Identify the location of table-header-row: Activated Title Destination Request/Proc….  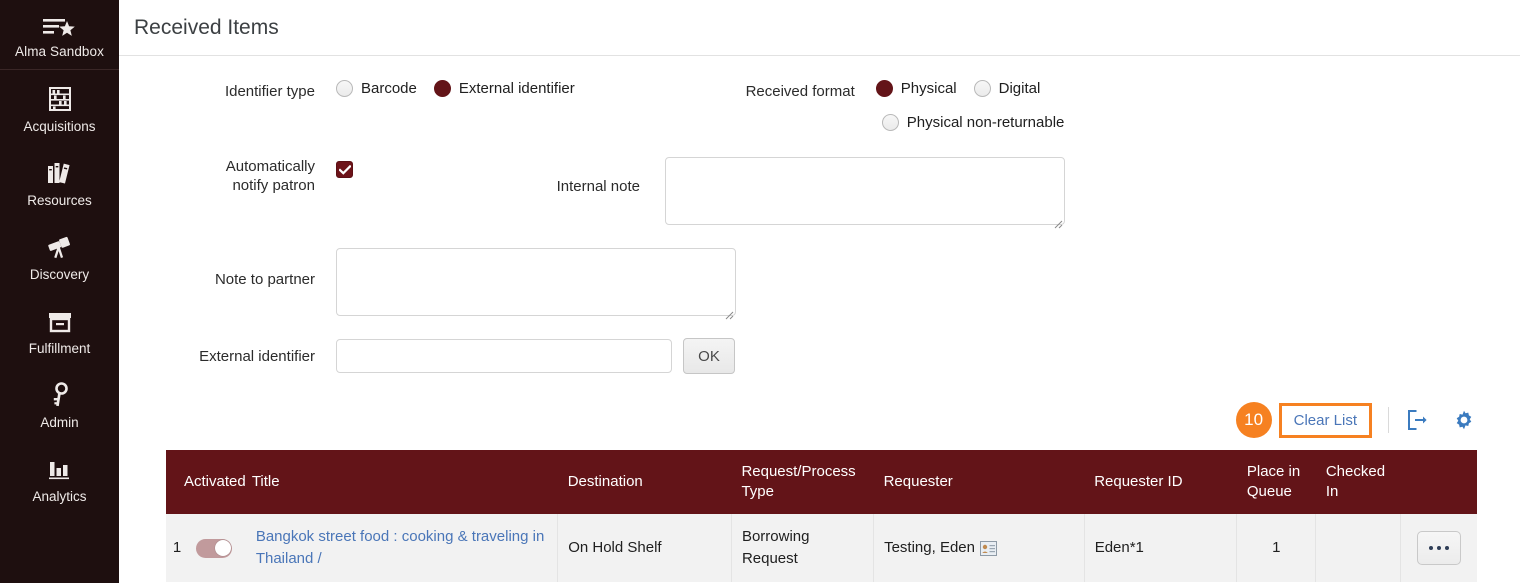
(821, 482).